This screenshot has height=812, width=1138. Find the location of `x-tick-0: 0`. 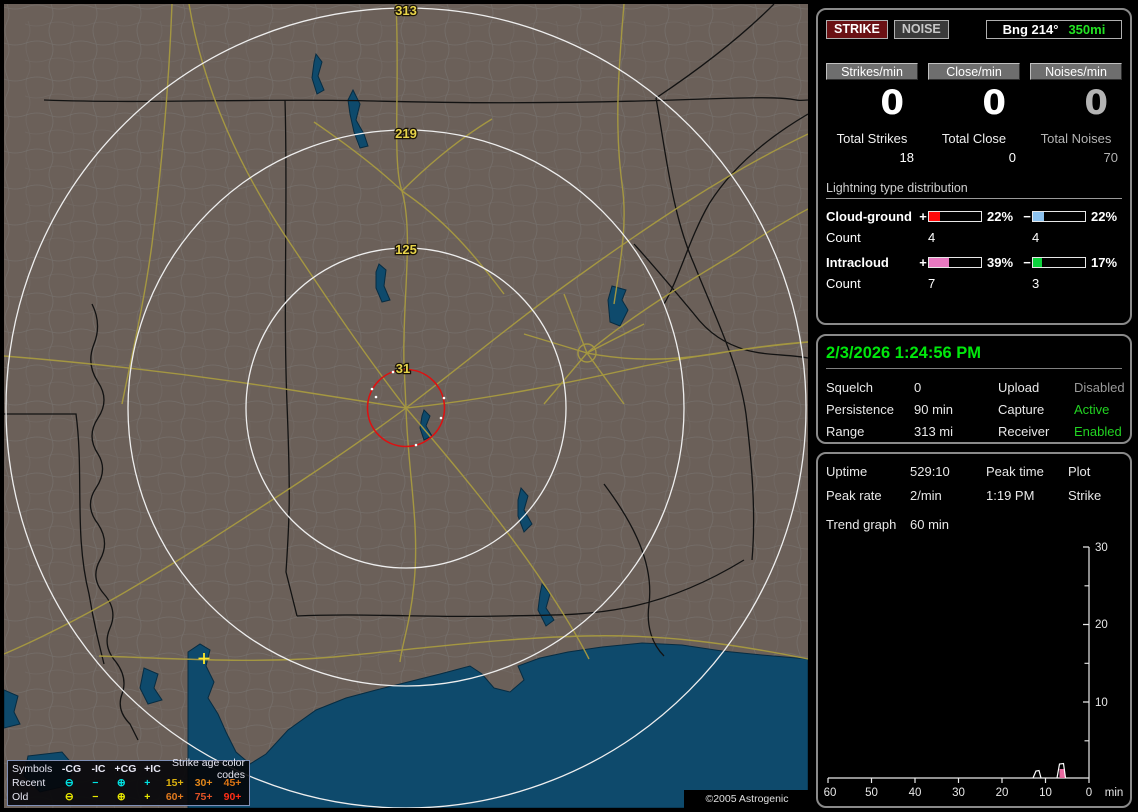

x-tick-0: 0 is located at coordinates (1089, 793).